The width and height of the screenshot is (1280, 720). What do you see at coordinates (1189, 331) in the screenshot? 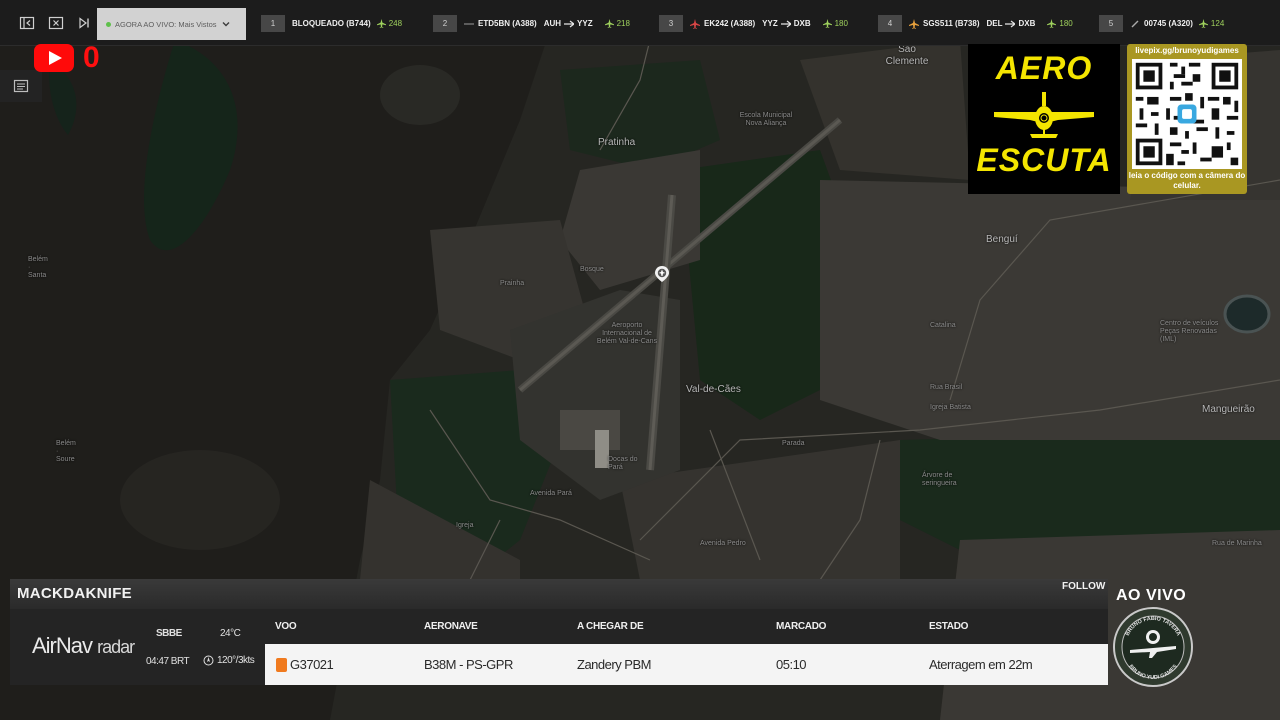
I see `map-label-centro: Centro de veículos Peças Renovadas (IML)` at bounding box center [1189, 331].